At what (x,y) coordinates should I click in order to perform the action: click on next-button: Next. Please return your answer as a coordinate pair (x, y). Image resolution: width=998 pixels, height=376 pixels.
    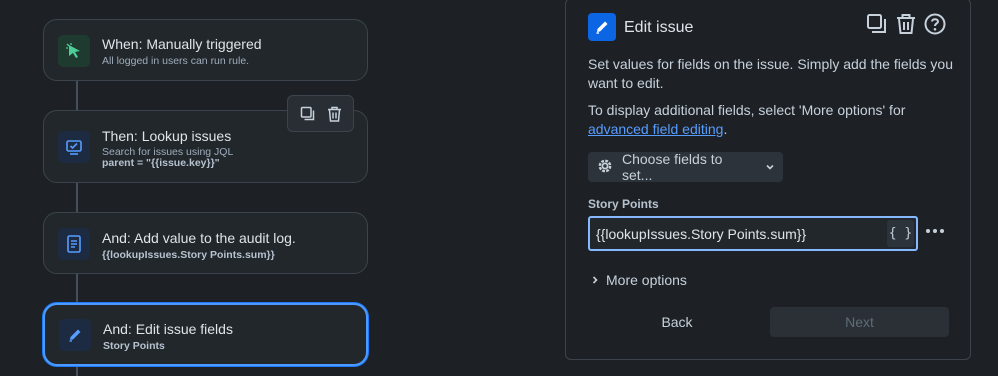
    Looking at the image, I should click on (859, 322).